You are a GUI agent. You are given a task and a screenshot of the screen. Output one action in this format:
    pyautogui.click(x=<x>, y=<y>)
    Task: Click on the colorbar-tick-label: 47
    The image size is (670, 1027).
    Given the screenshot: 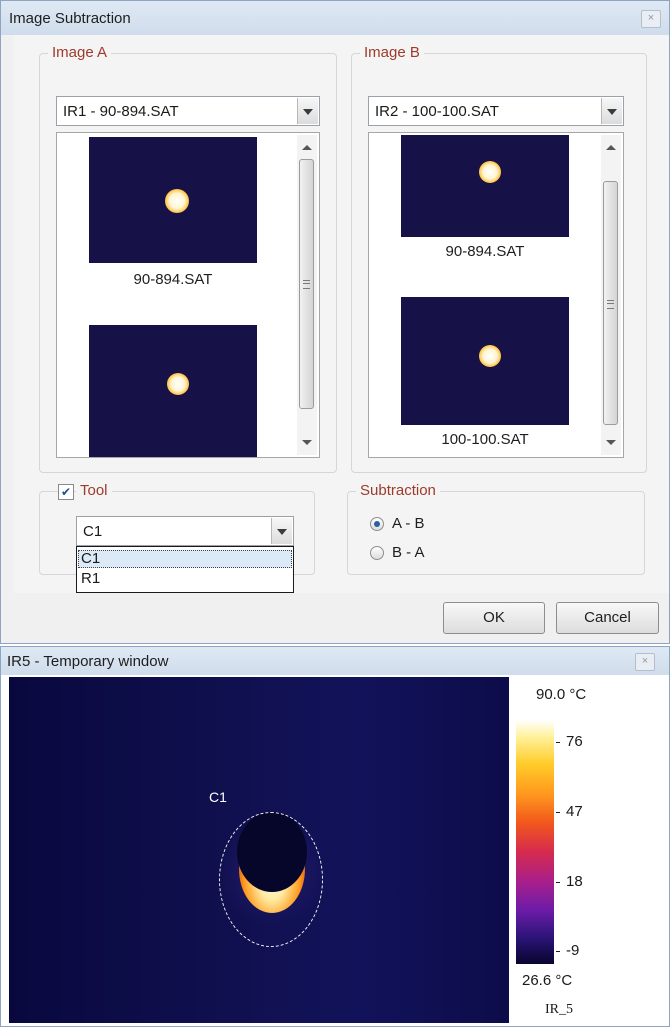 What is the action you would take?
    pyautogui.click(x=574, y=811)
    